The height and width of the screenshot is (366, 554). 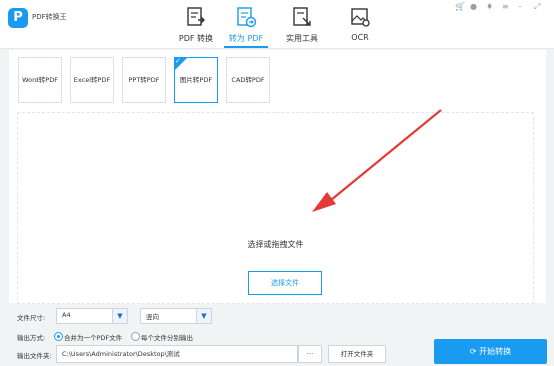 I want to click on output-path-value: C:\Users\Administrator\Desktop\测试, so click(x=121, y=354).